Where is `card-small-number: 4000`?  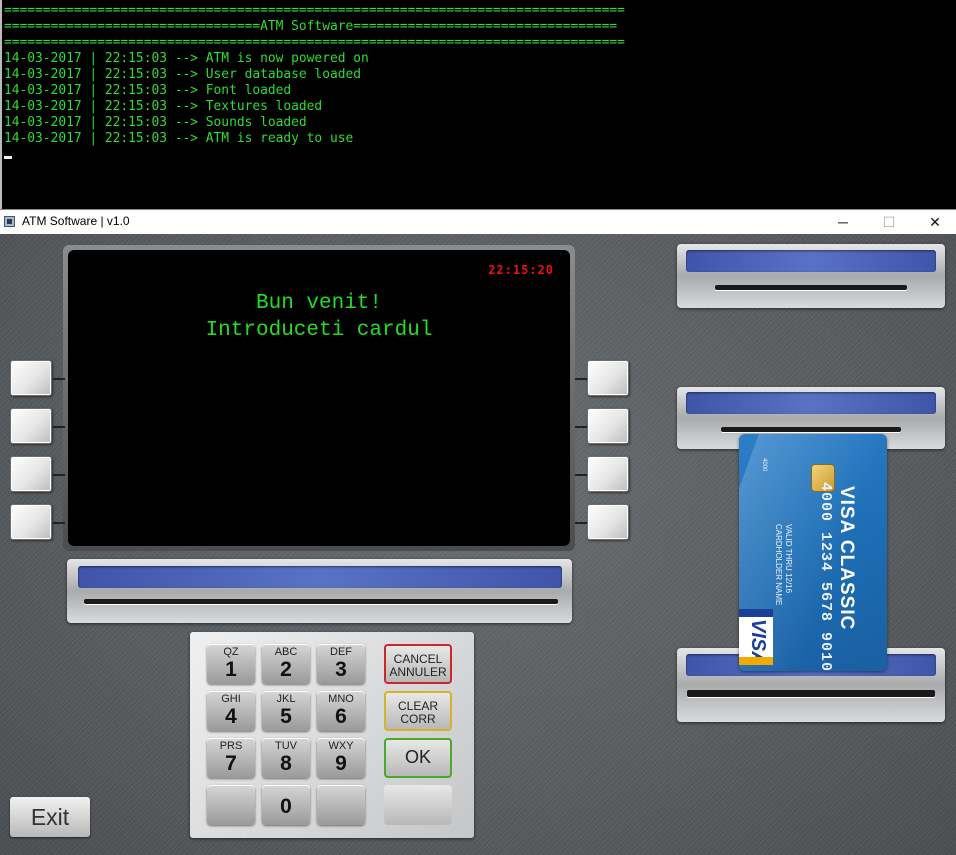 card-small-number: 4000 is located at coordinates (764, 465).